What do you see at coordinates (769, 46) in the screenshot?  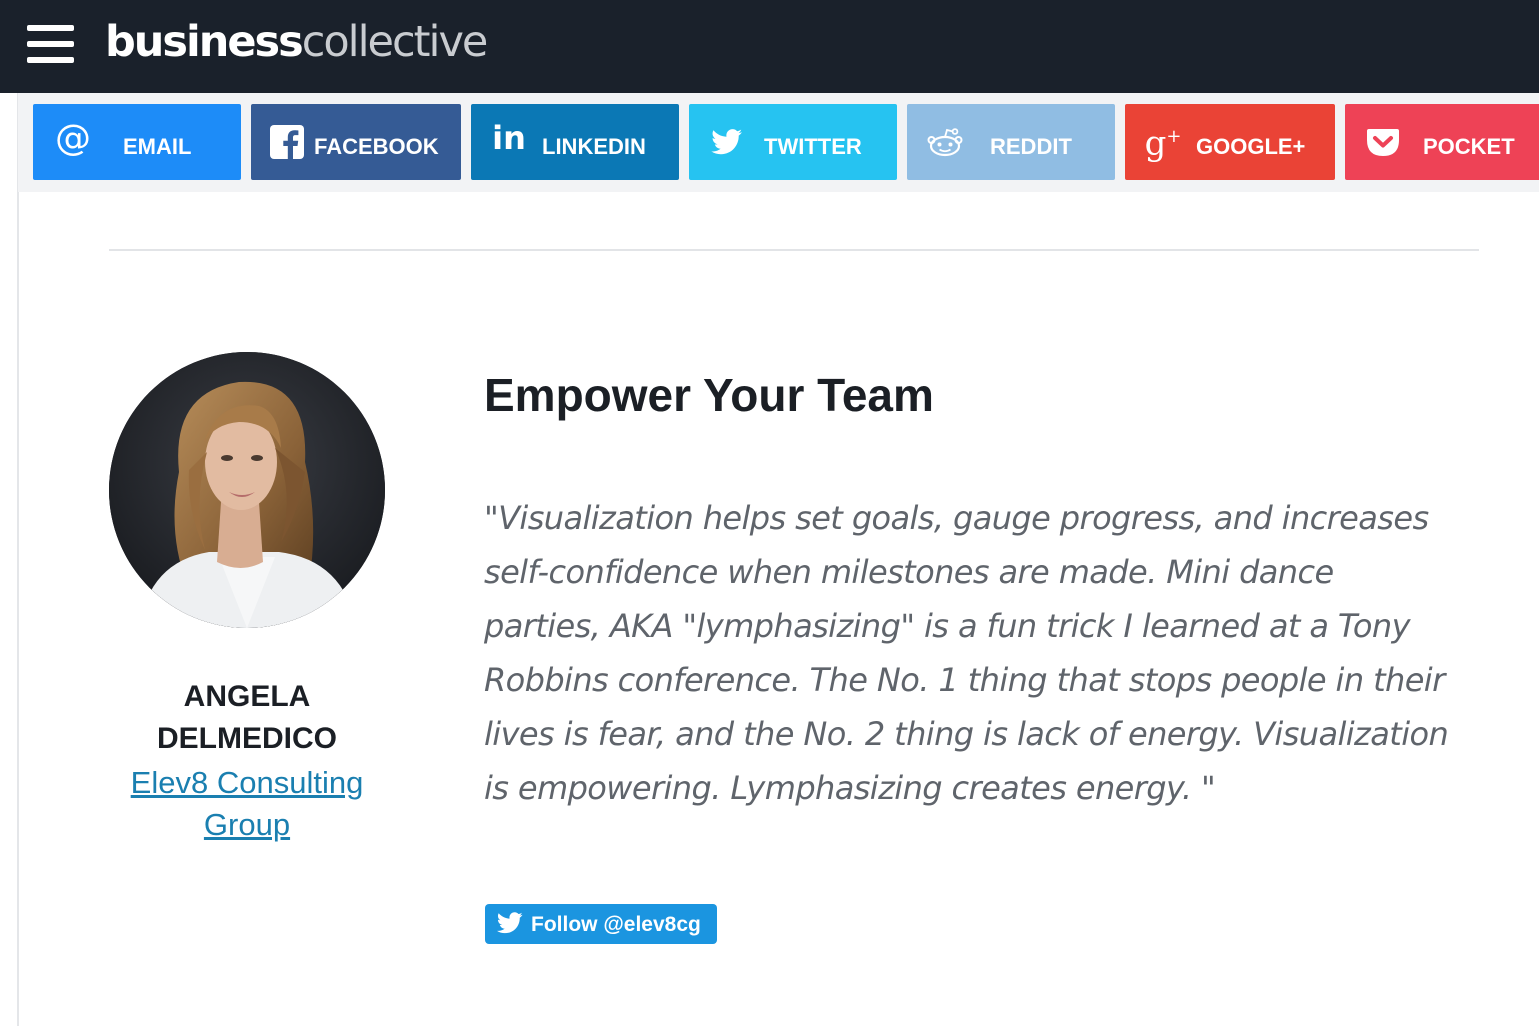 I see `top-navigation-bar: businesscollective` at bounding box center [769, 46].